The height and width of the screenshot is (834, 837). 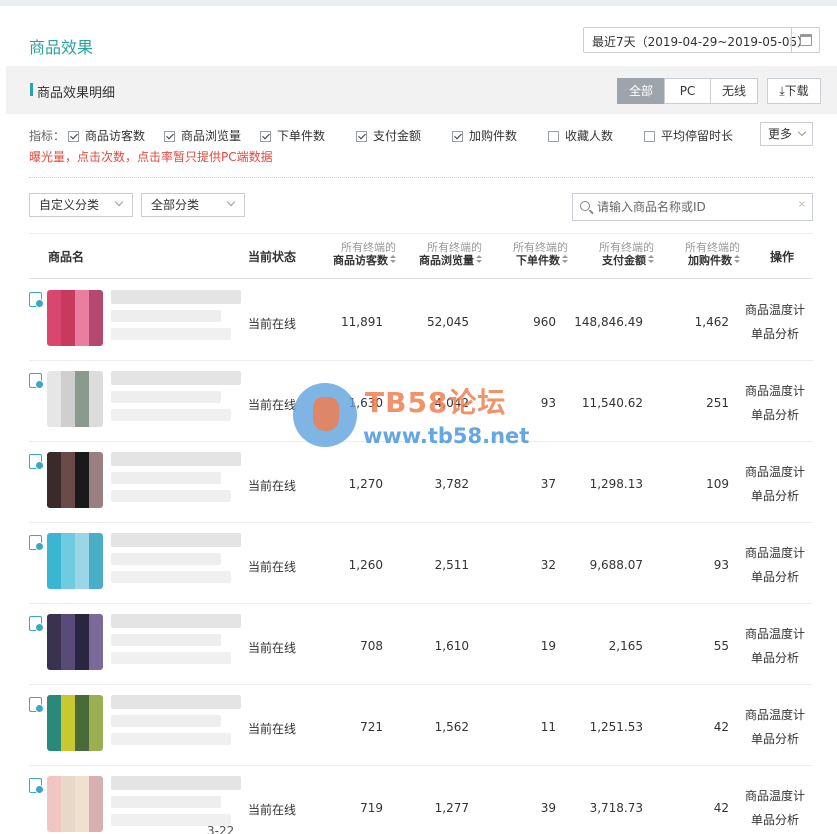 I want to click on table-row: 当前在线 708 1,610 19 2,165 55 商品温度计 单品分析, so click(x=421, y=644).